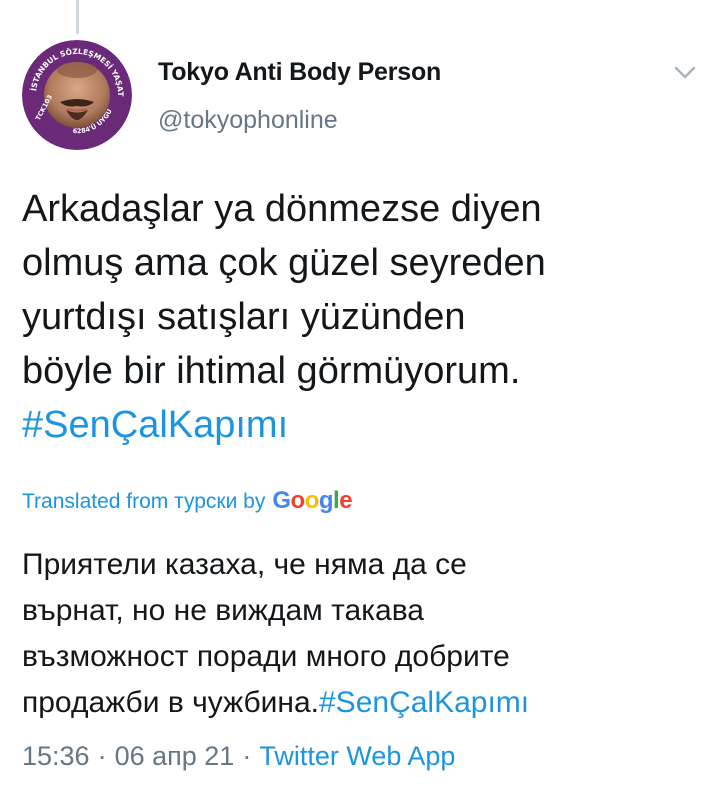 Image resolution: width=720 pixels, height=787 pixels. What do you see at coordinates (56, 756) in the screenshot?
I see `tweet-time: 15:36` at bounding box center [56, 756].